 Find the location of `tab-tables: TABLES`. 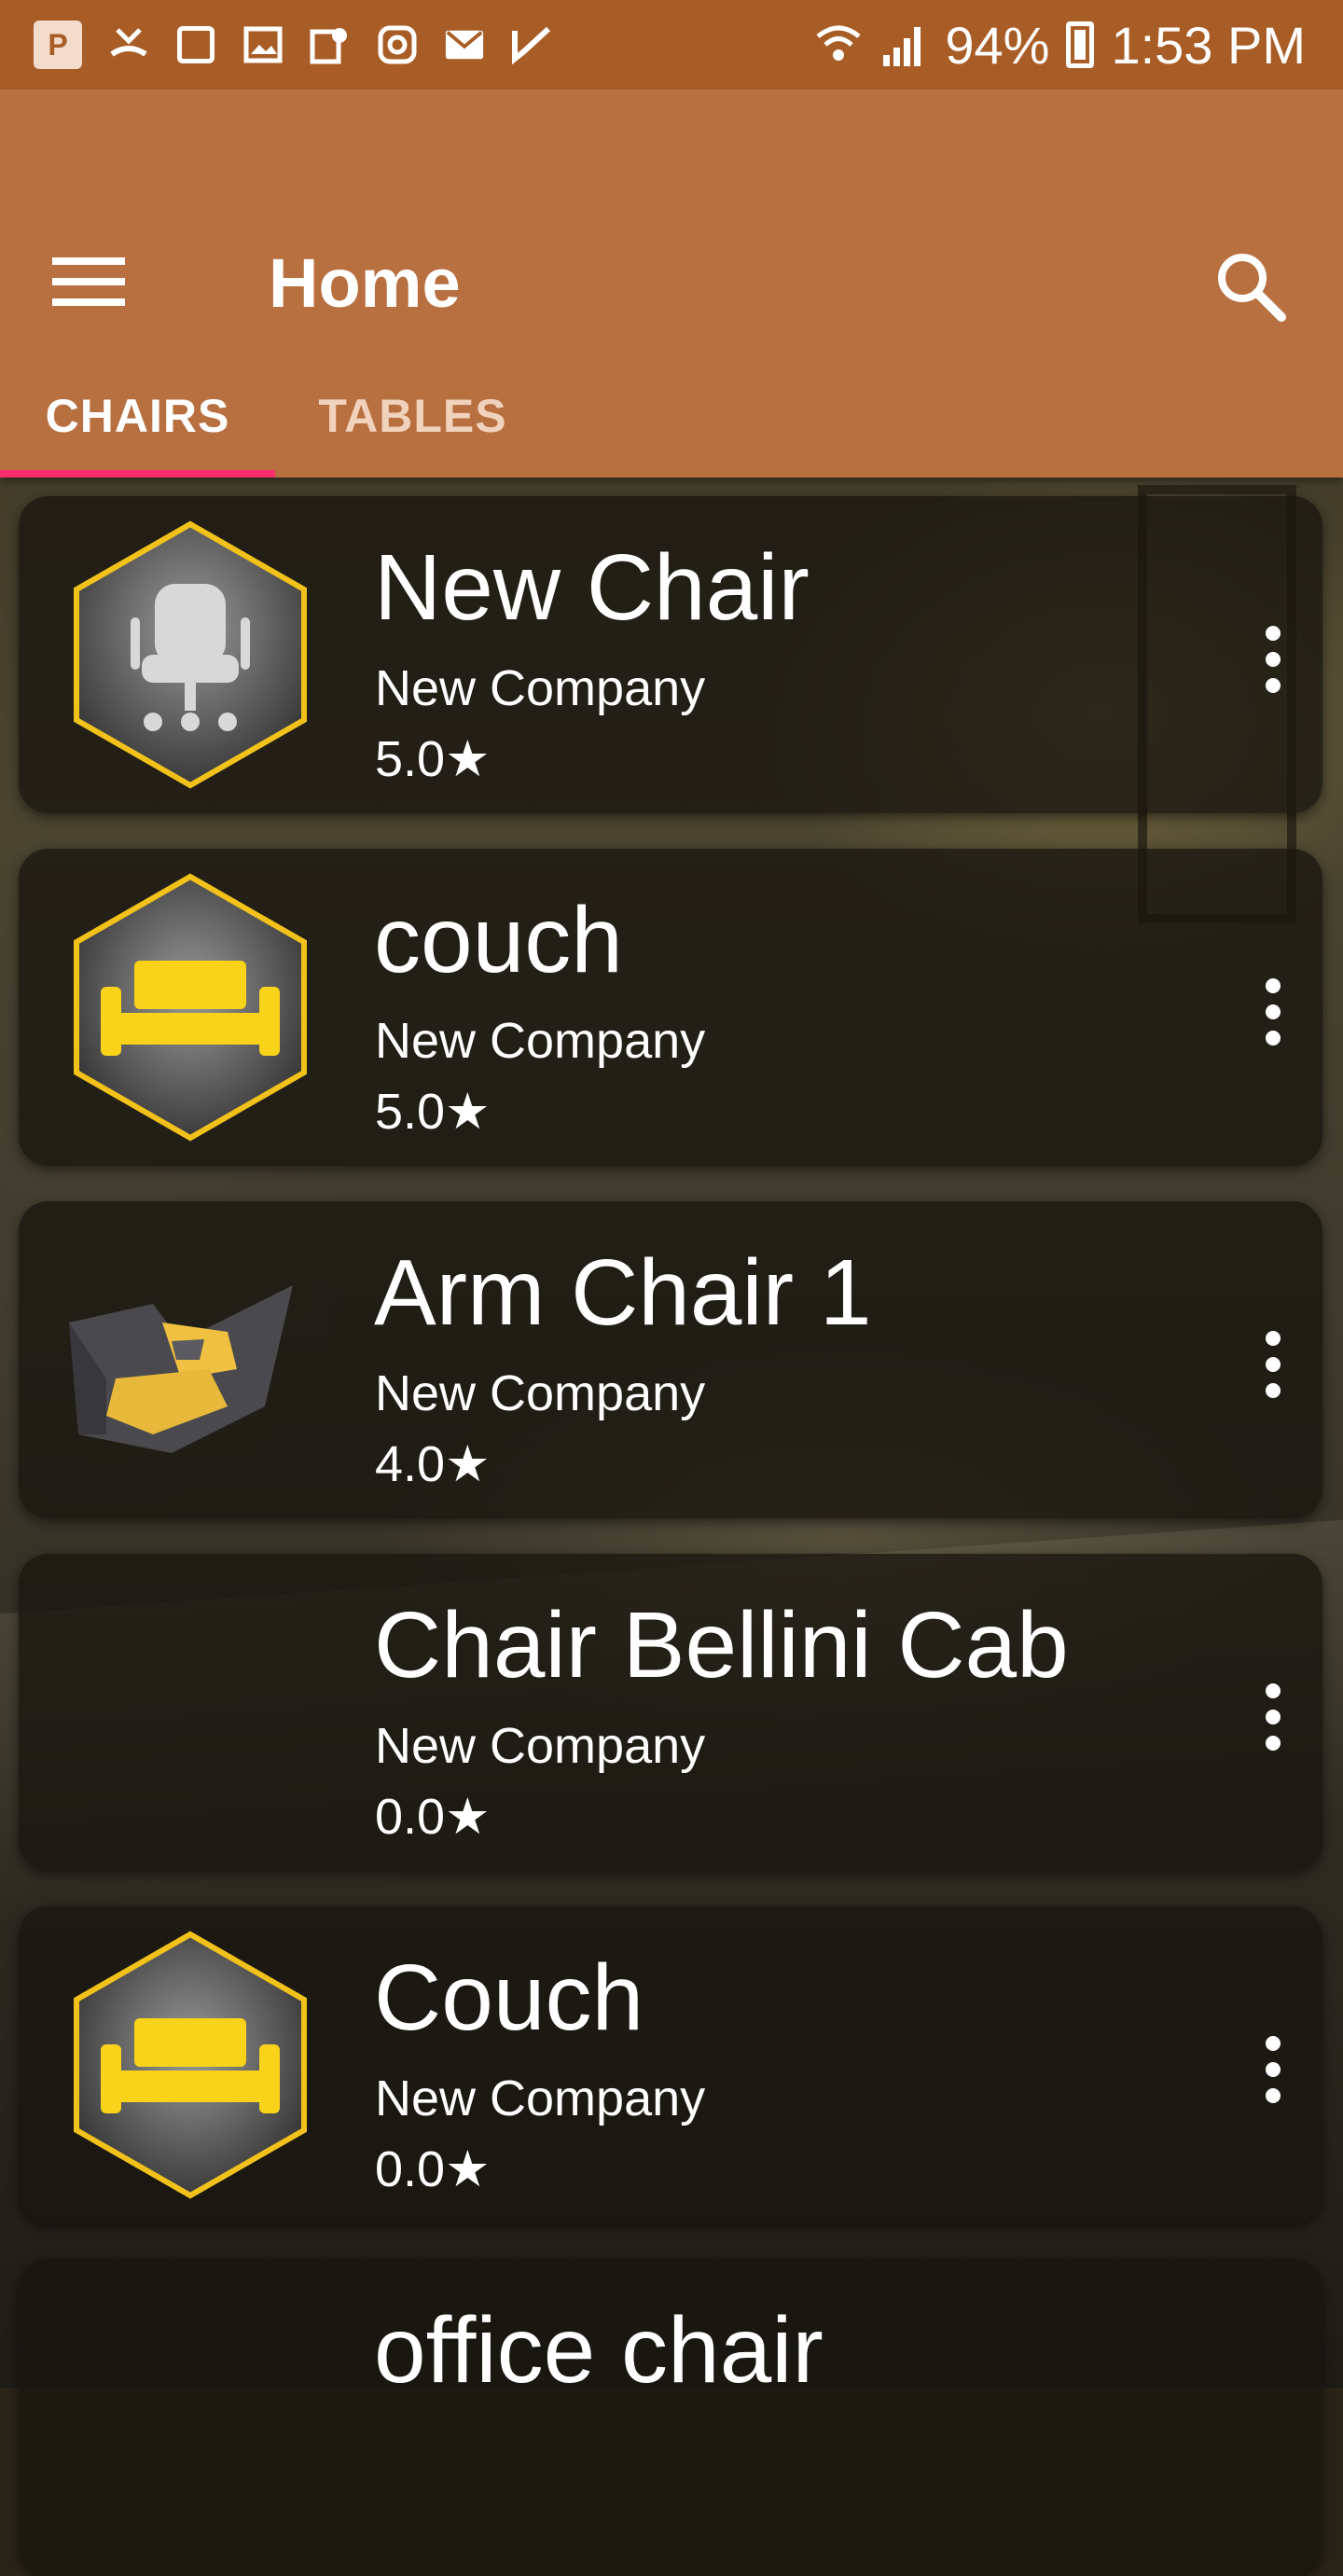

tab-tables: TABLES is located at coordinates (413, 416).